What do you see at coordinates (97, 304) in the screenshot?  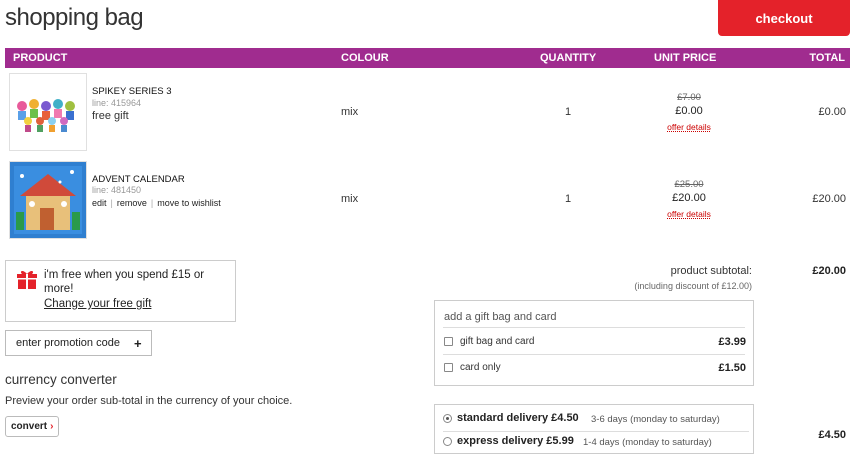 I see `change-free-gift-link: Change your free gift` at bounding box center [97, 304].